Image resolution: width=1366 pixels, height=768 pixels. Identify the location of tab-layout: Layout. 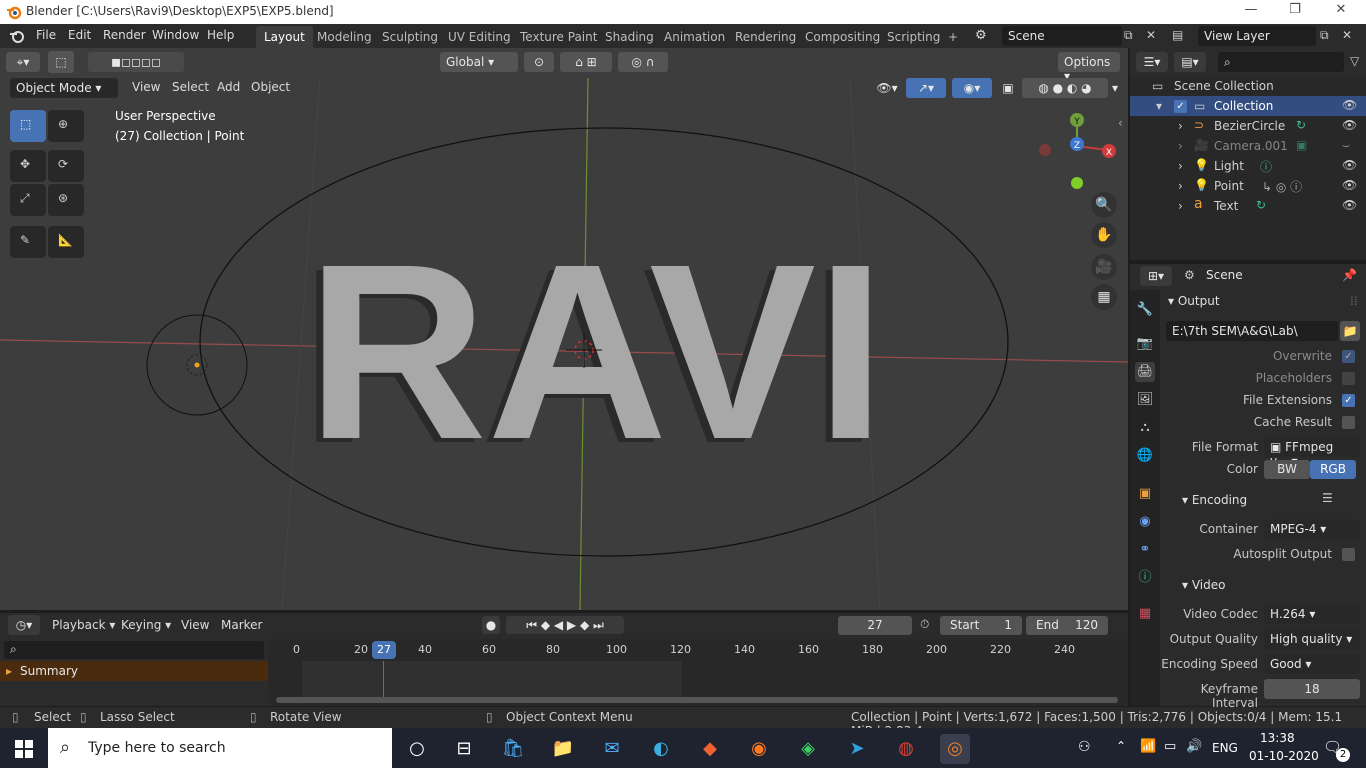
(284, 37).